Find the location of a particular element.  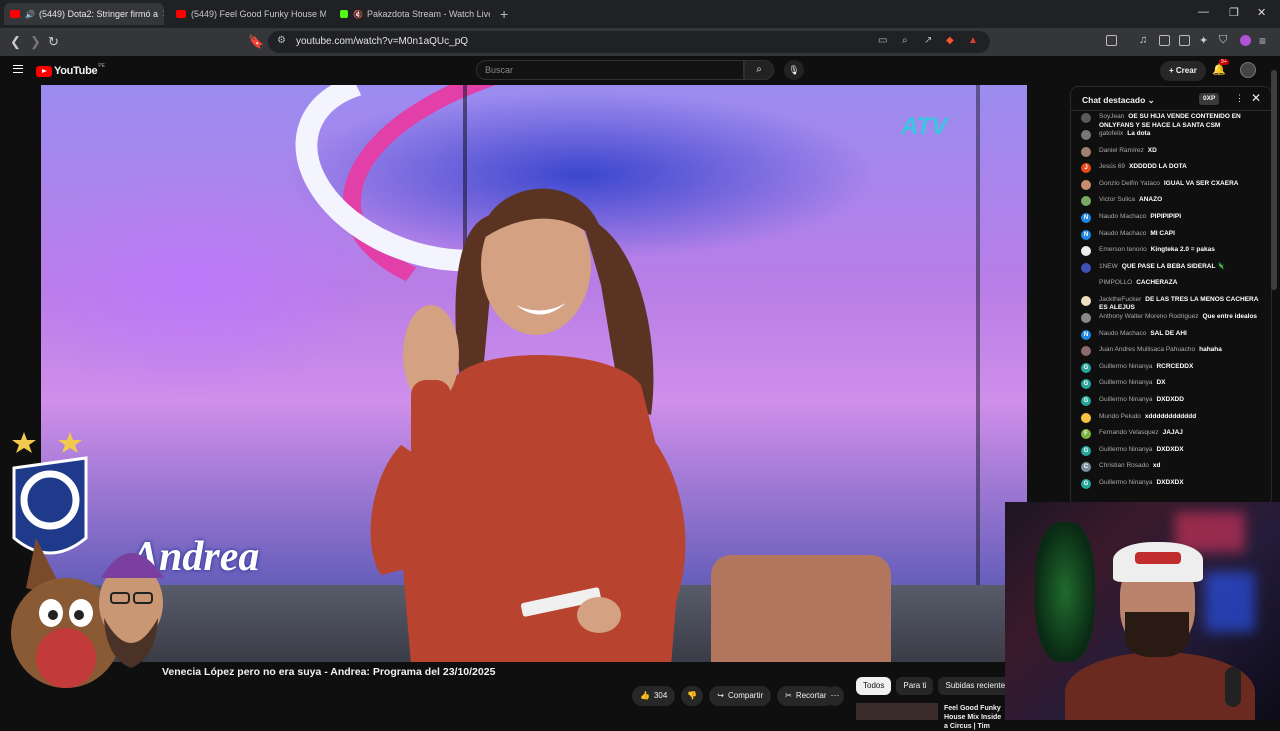

menu-icon: ≡ is located at coordinates (1262, 41).